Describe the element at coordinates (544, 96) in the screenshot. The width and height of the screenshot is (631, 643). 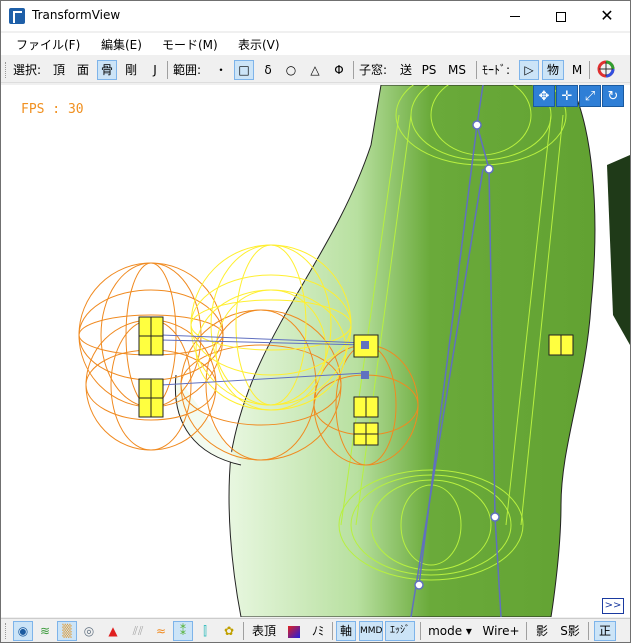
I see `move-view-icon: ✥` at that location.